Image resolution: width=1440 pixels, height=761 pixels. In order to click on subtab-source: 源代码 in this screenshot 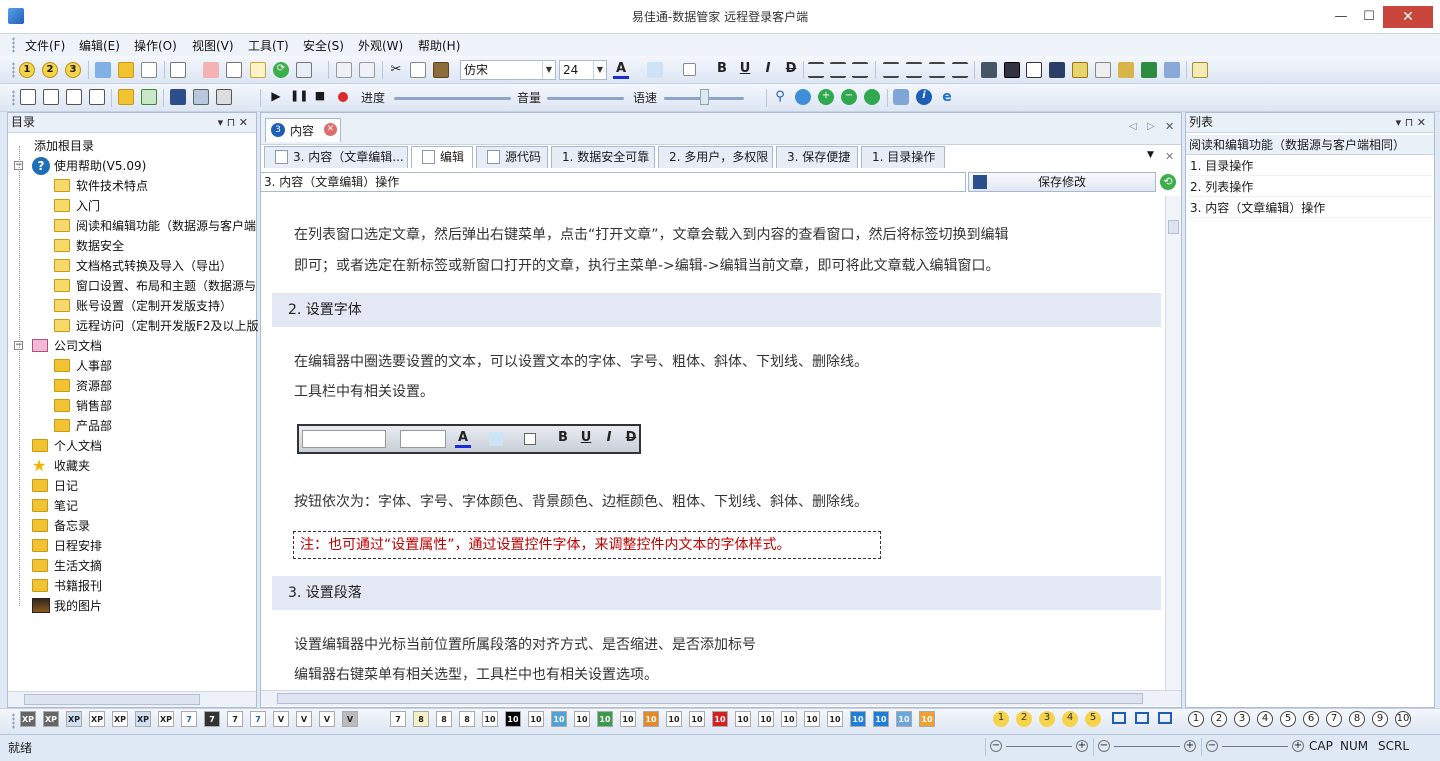, I will do `click(512, 157)`.